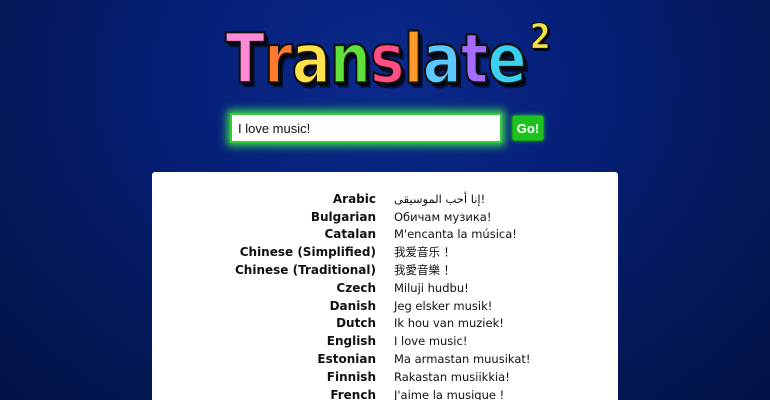  Describe the element at coordinates (385, 306) in the screenshot. I see `translation-row: Danish Jeg elsker musik!` at that location.